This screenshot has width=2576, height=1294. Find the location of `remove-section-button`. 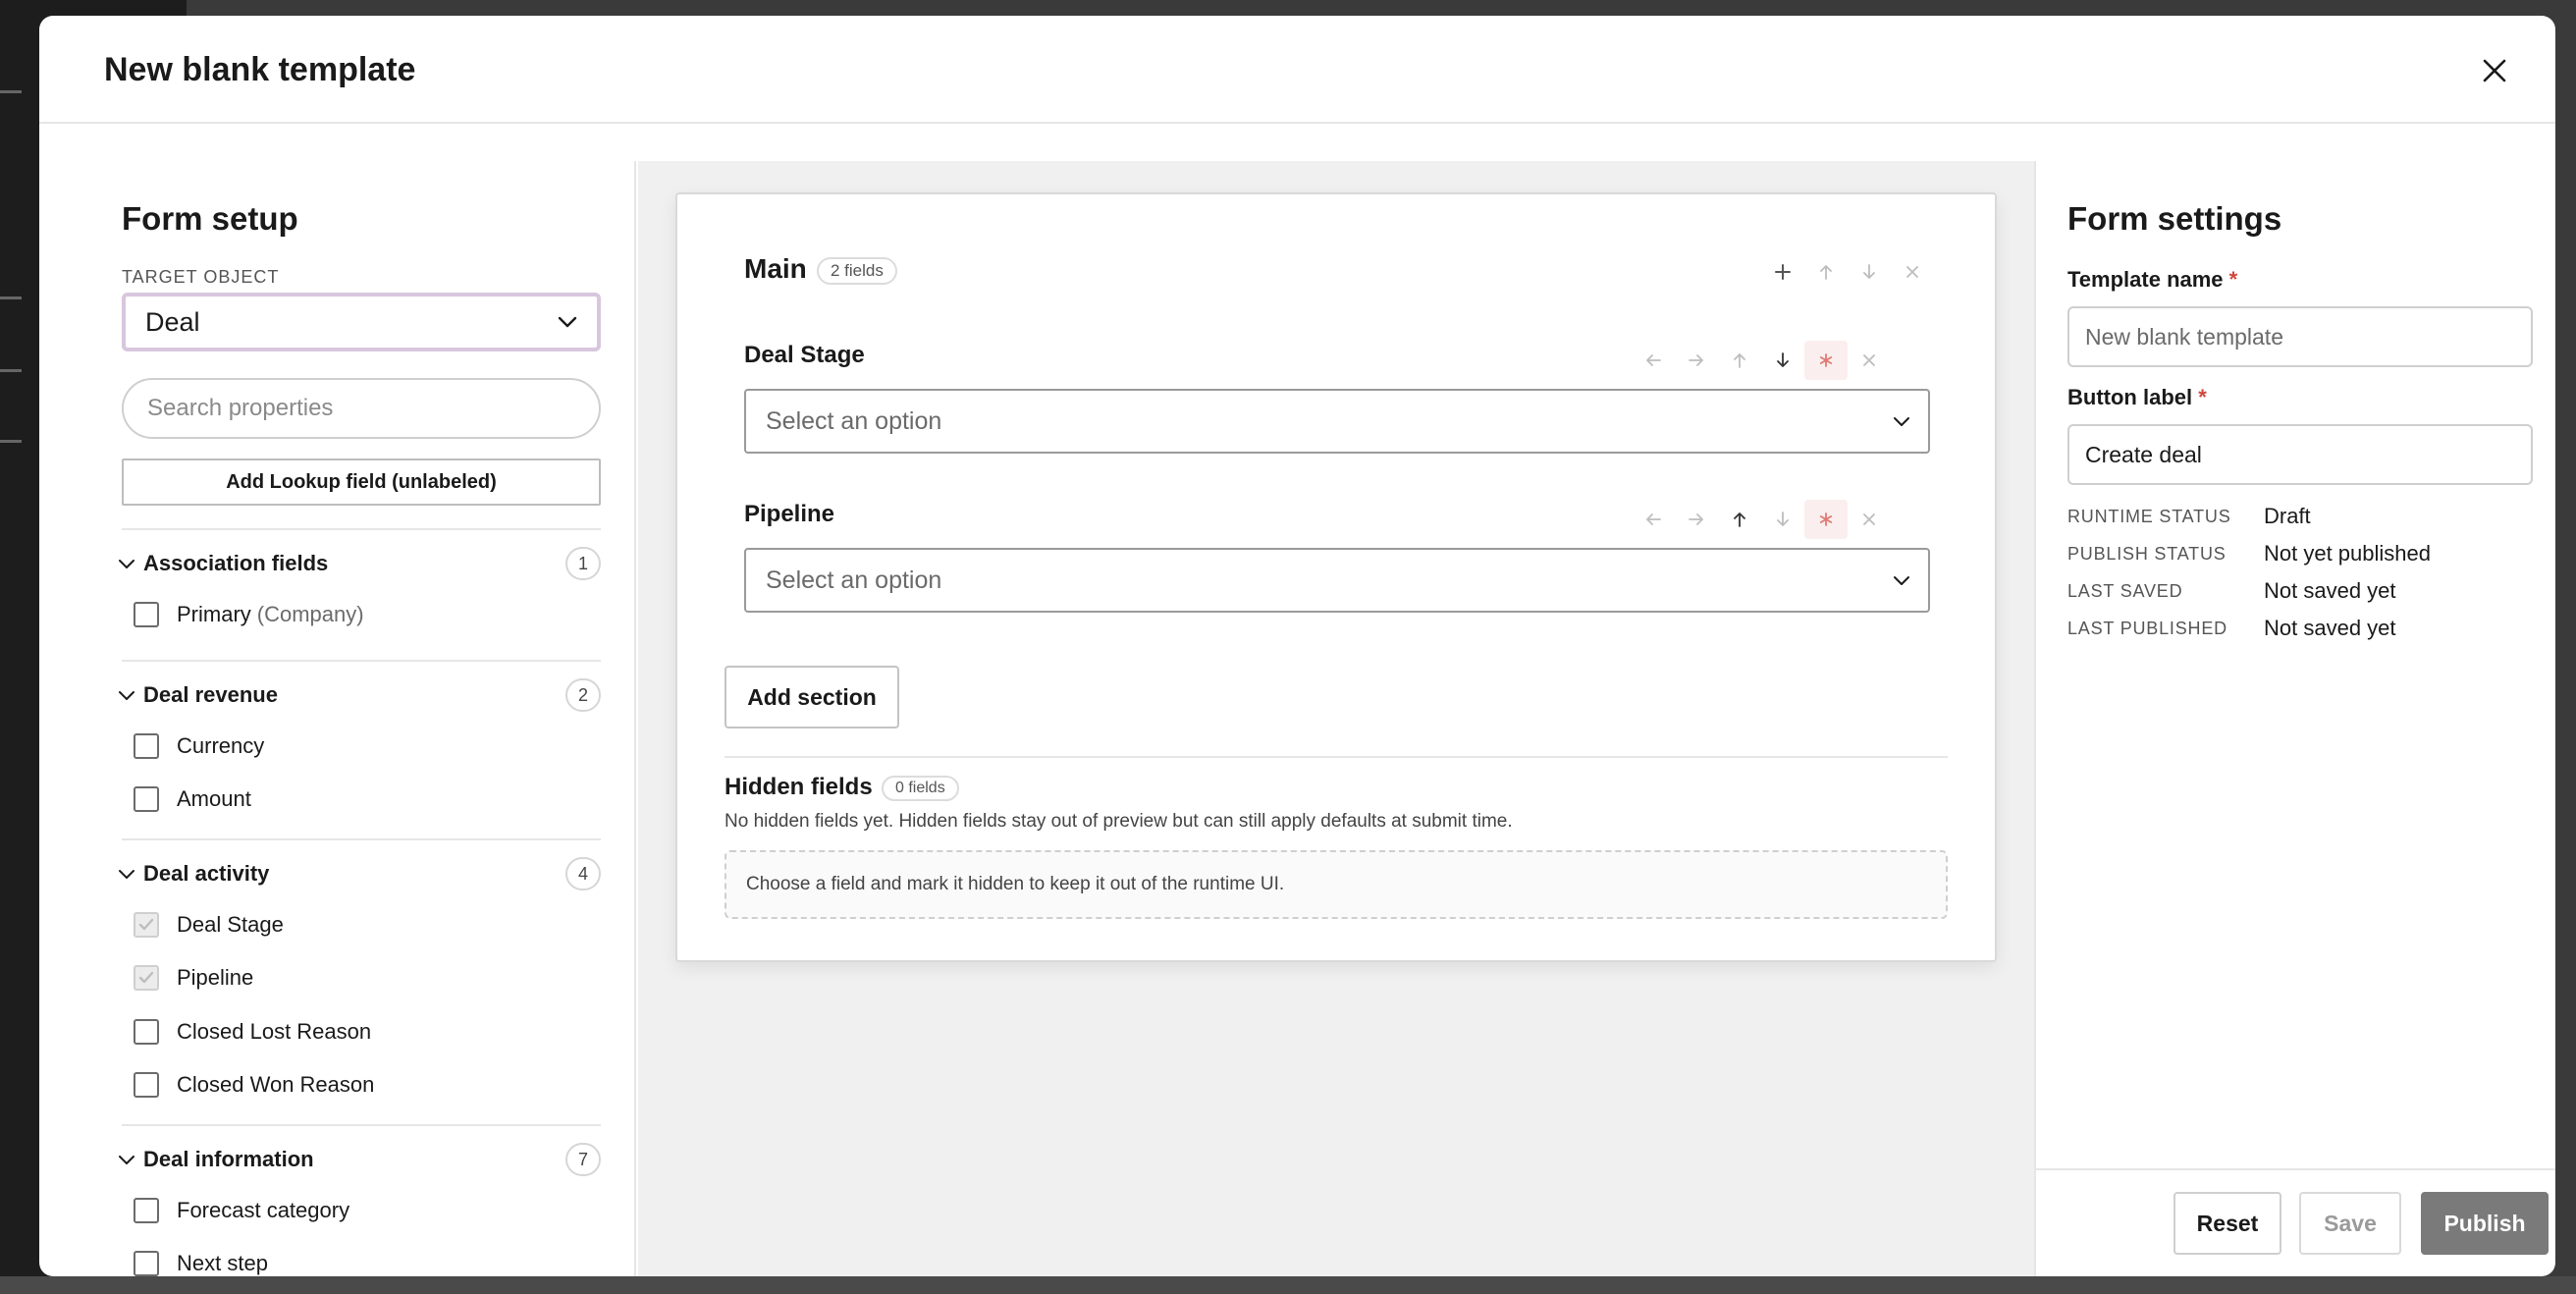

remove-section-button is located at coordinates (1912, 272).